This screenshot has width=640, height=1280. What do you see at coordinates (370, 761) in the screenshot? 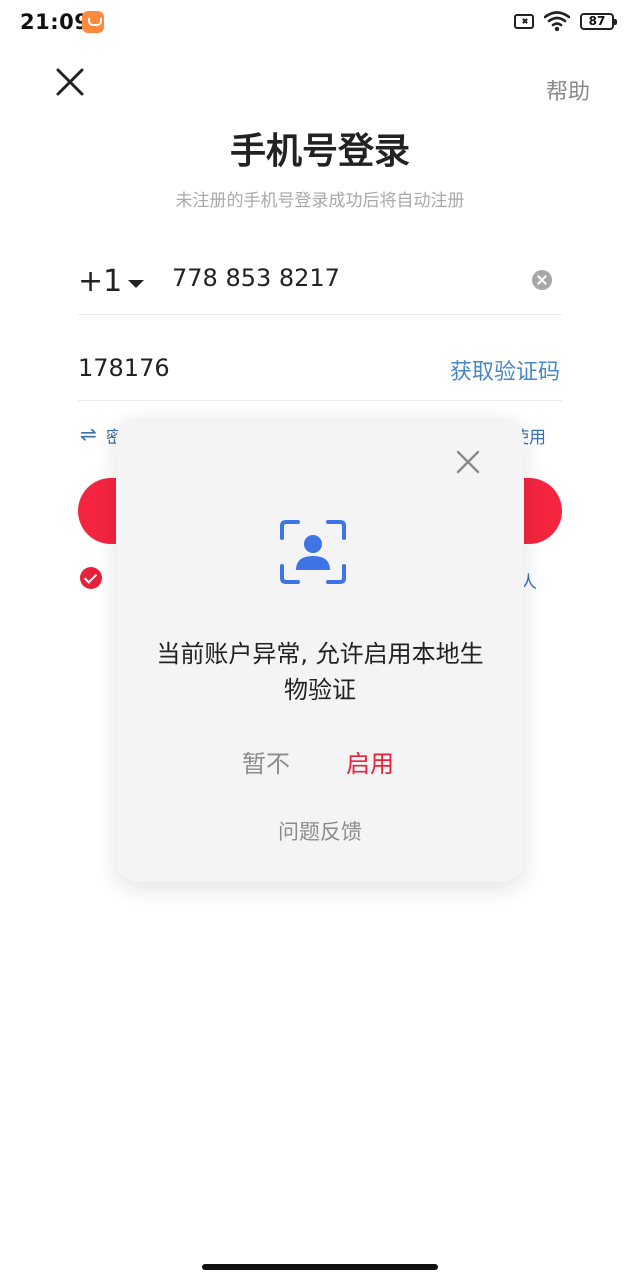
I see `enable-button: 启用` at bounding box center [370, 761].